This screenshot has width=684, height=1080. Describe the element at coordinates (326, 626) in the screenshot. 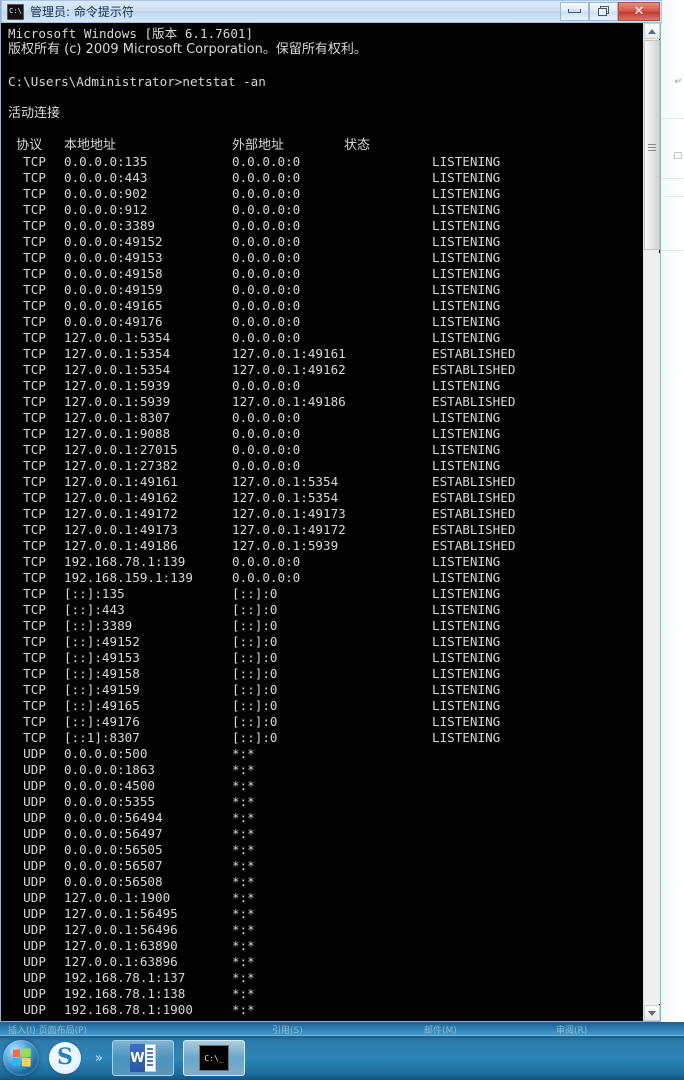

I see `table-row: TCP [::]:3389 [::]:0 LISTENING` at that location.